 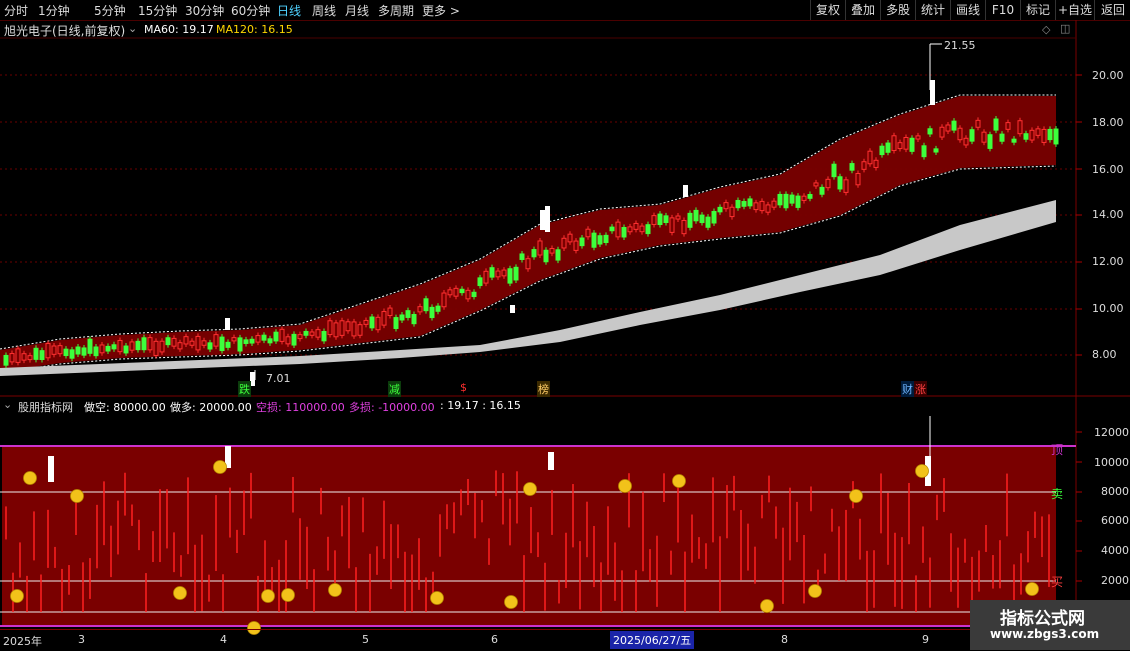 What do you see at coordinates (1057, 494) in the screenshot?
I see `sell-signal-label: 卖` at bounding box center [1057, 494].